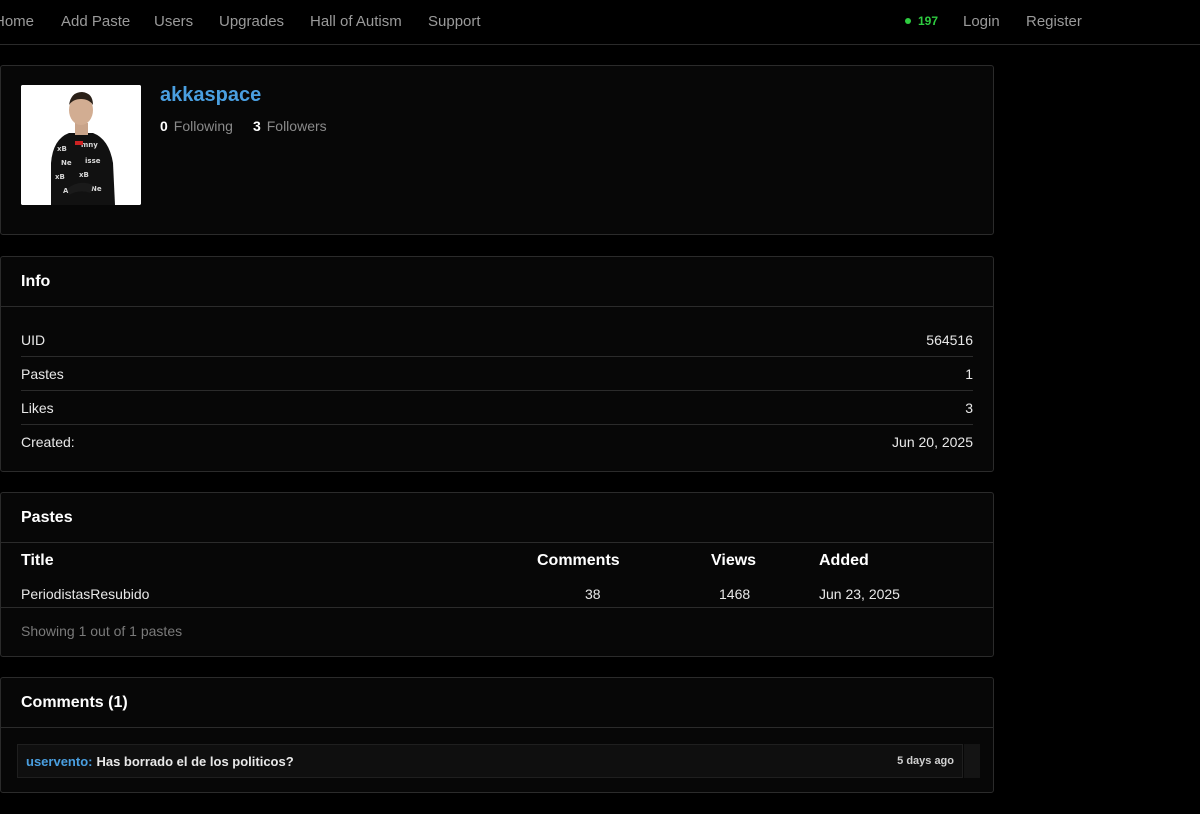  Describe the element at coordinates (593, 594) in the screenshot. I see `paste-comments-count: 38` at that location.